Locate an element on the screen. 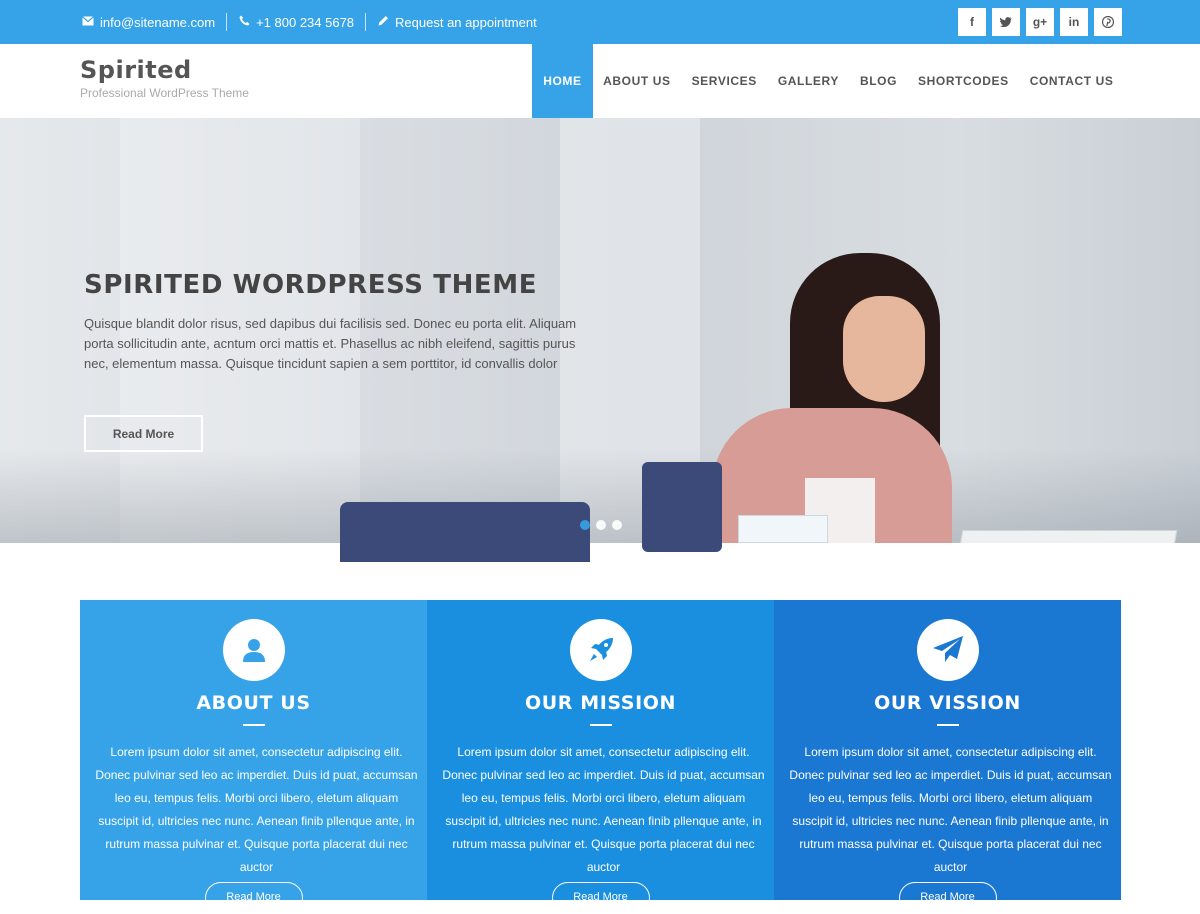  hero-photo-papers is located at coordinates (783, 529).